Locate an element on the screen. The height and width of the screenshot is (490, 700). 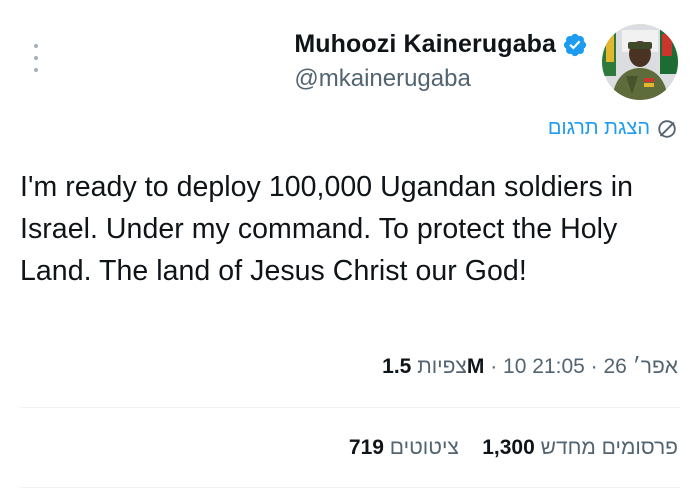
reposts-link: פרסומים מחדש 1,300 is located at coordinates (580, 448).